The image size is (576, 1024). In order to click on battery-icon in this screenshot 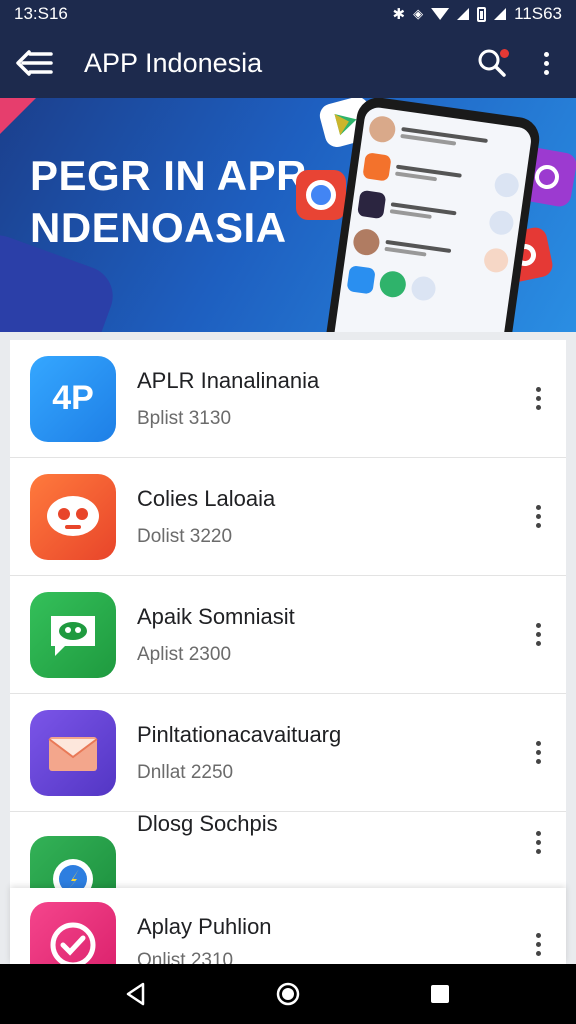, I will do `click(482, 14)`.